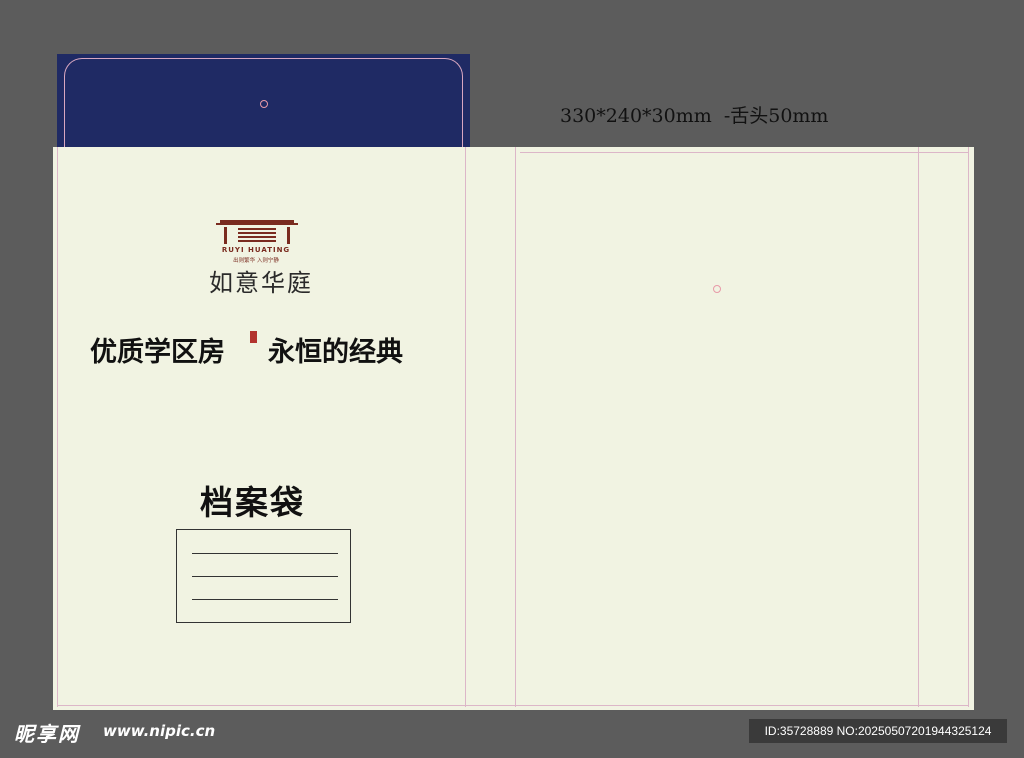  What do you see at coordinates (157, 352) in the screenshot?
I see `slogan-left: 优质学区房` at bounding box center [157, 352].